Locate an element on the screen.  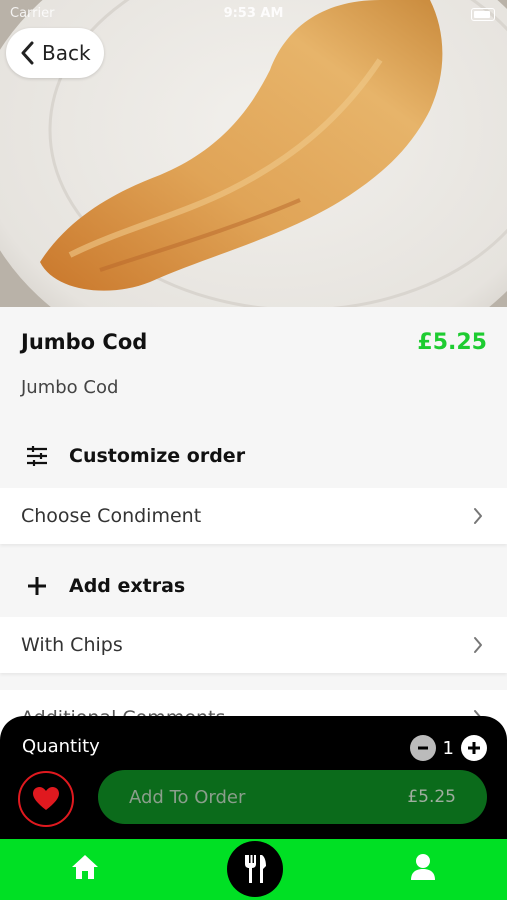
chevron-left-icon is located at coordinates (27, 53).